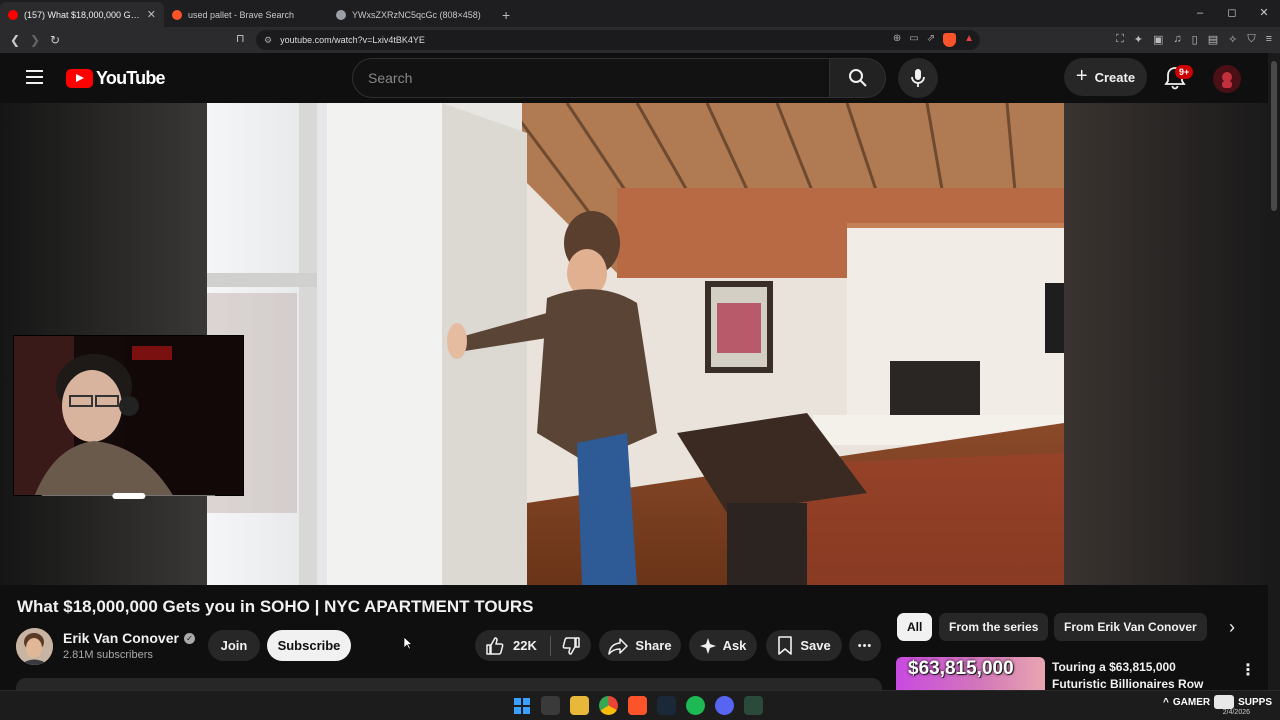 This screenshot has height=720, width=1280. Describe the element at coordinates (1184, 72) in the screenshot. I see `notification-badge: 9+` at that location.